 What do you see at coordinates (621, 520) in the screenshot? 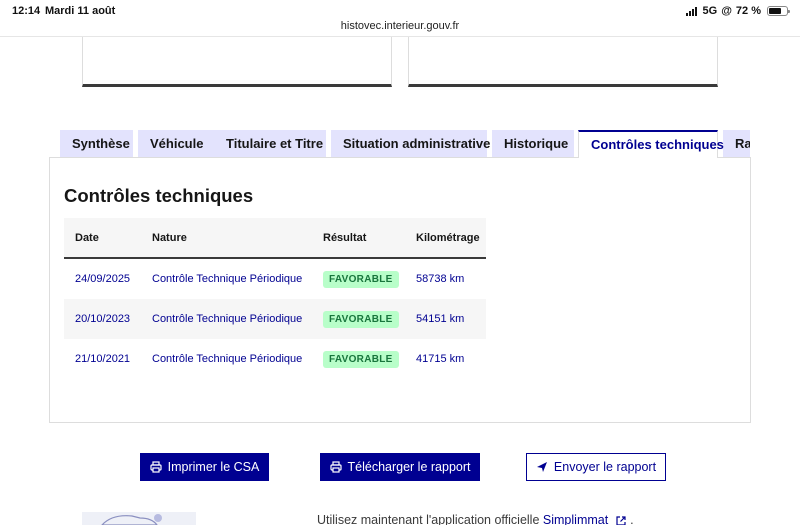
I see `external-link-icon` at bounding box center [621, 520].